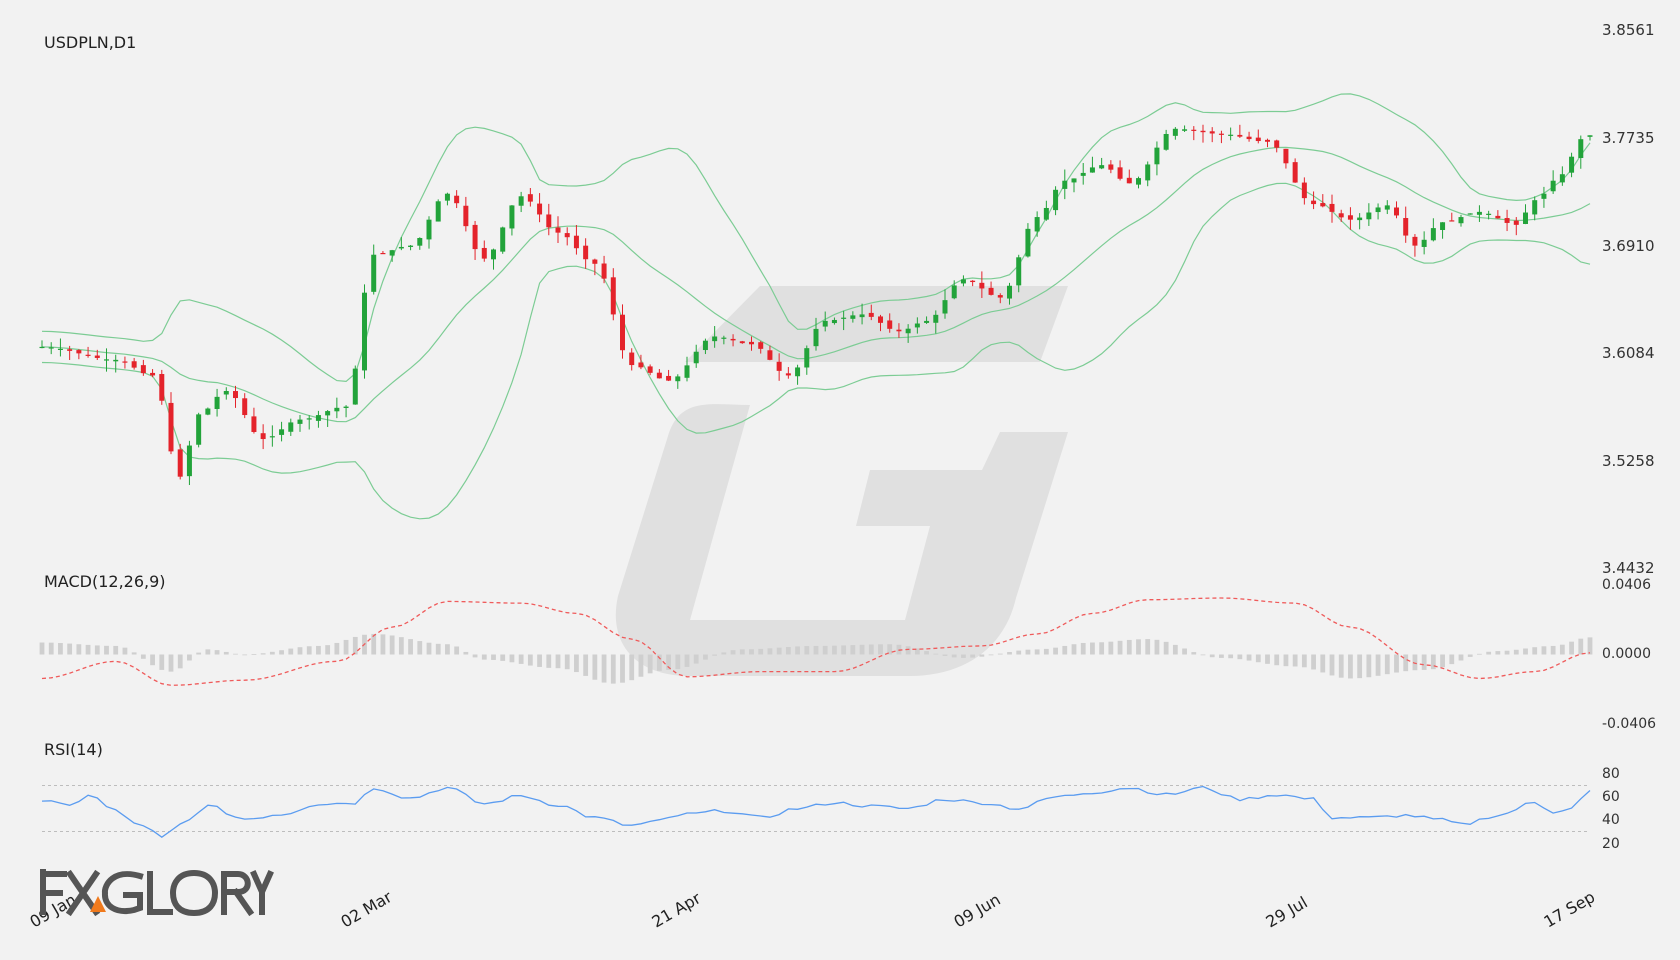  Describe the element at coordinates (1611, 820) in the screenshot. I see `rsi-tick-40: 40` at that location.